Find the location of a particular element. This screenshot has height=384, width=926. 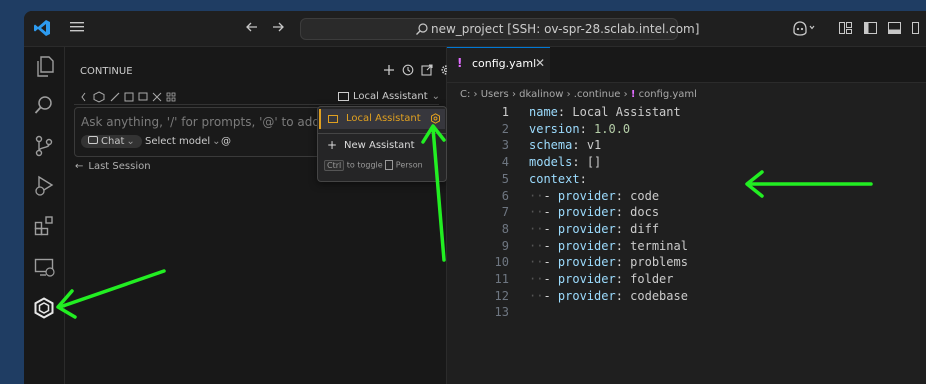

annotation-arrow-code is located at coordinates (809, 184).